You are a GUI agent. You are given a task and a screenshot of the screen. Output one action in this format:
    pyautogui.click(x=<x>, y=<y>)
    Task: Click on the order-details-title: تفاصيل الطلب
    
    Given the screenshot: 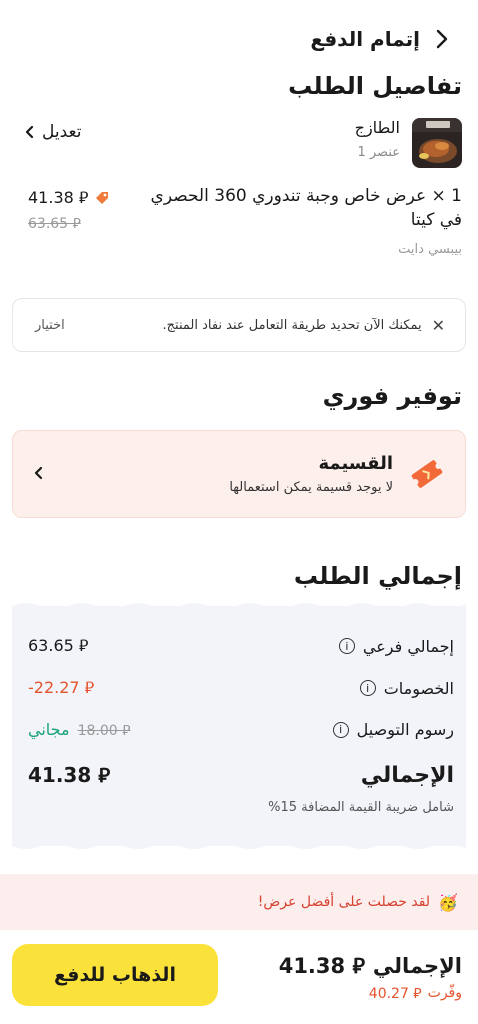 What is the action you would take?
    pyautogui.click(x=375, y=86)
    